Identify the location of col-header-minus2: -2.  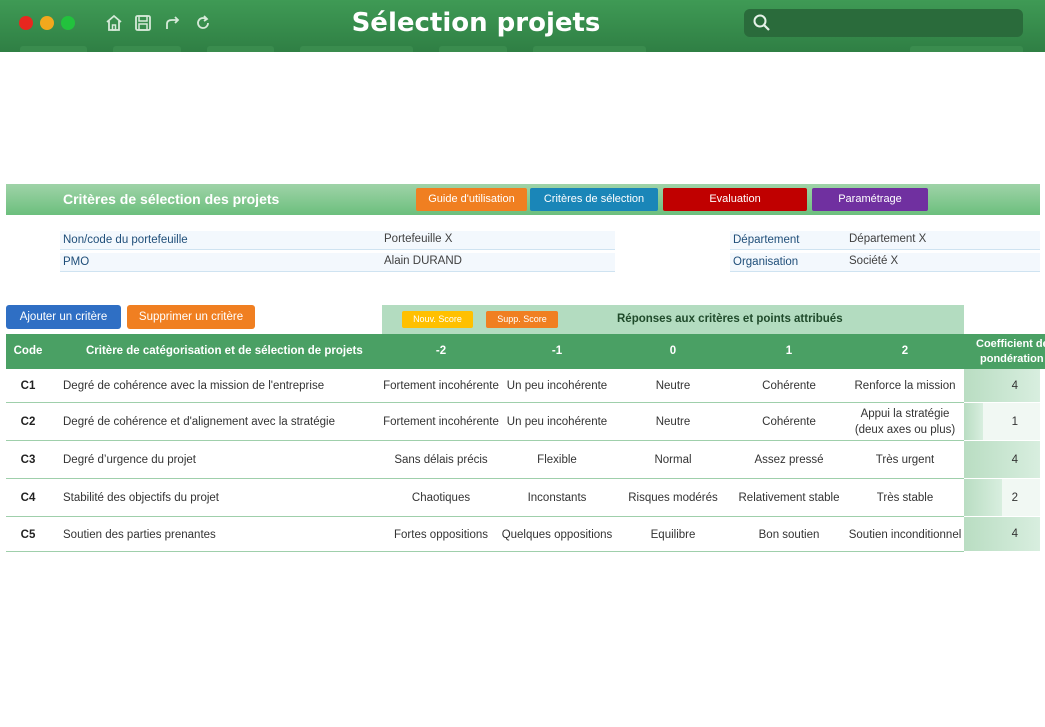
(441, 351).